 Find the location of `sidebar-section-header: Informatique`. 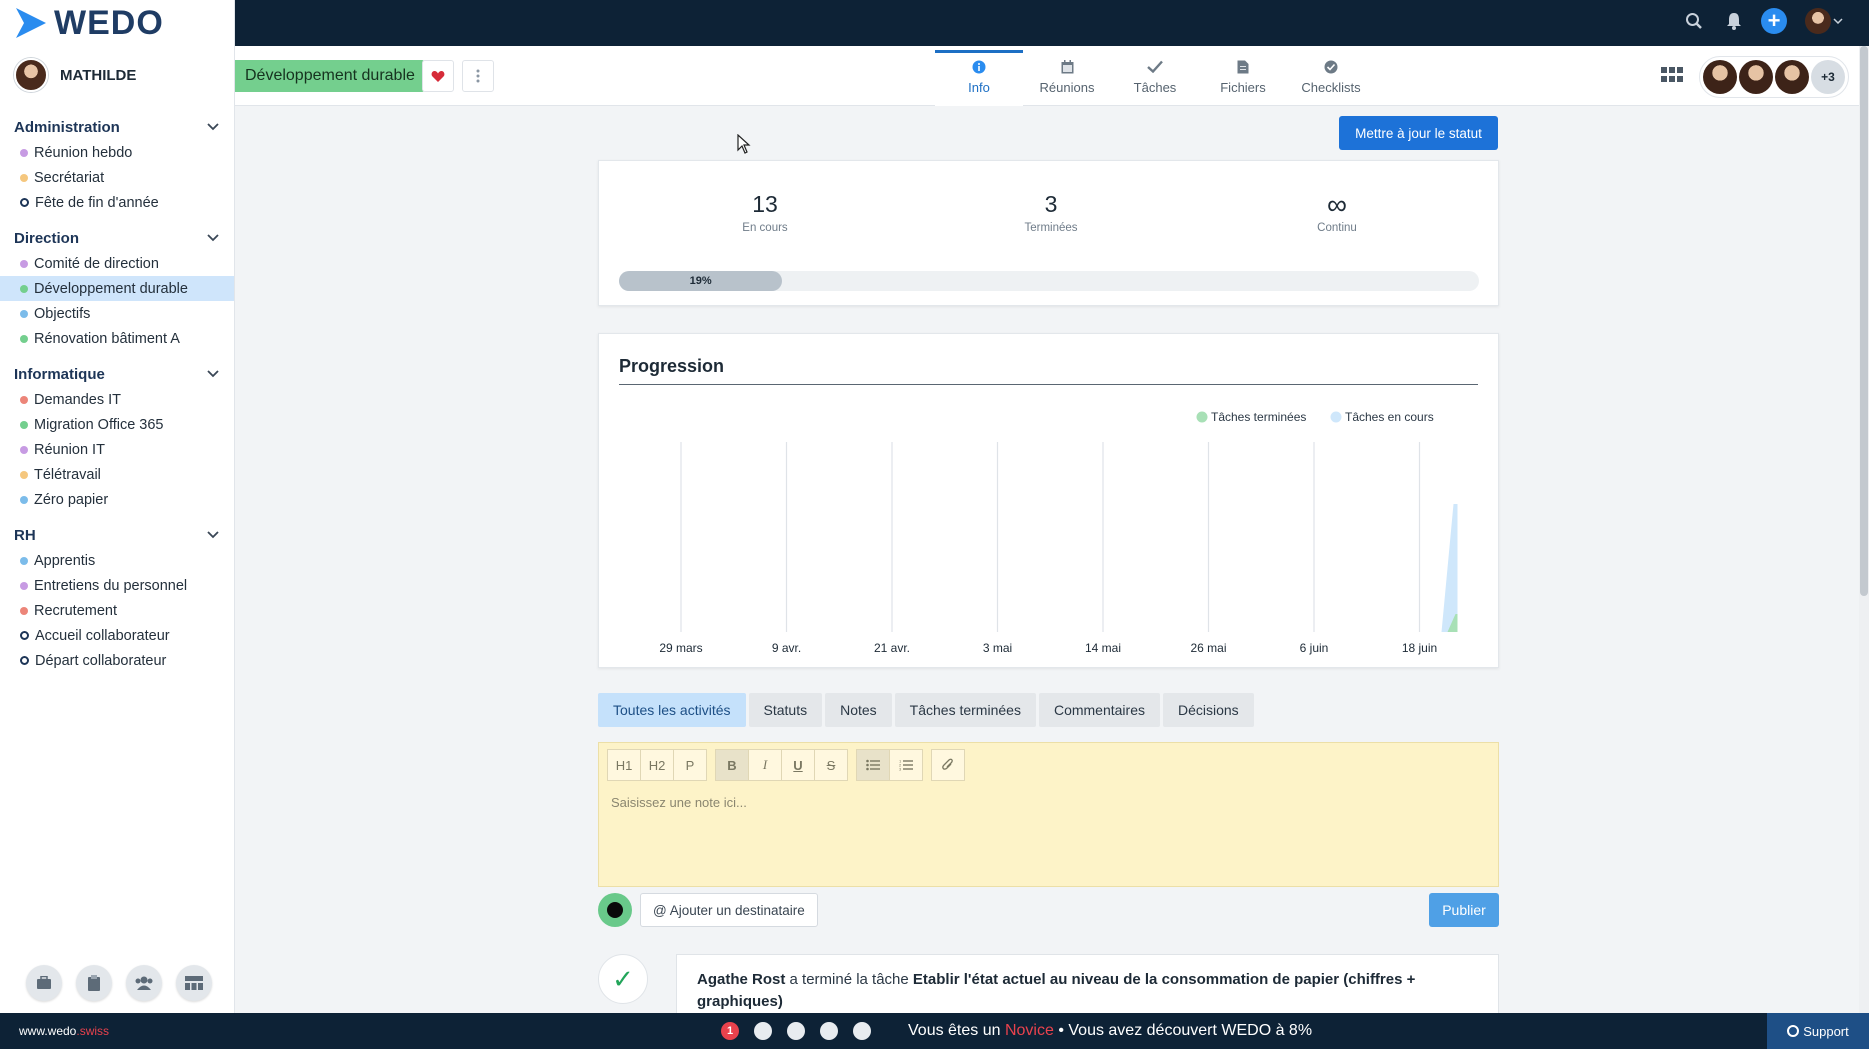

sidebar-section-header: Informatique is located at coordinates (117, 374).